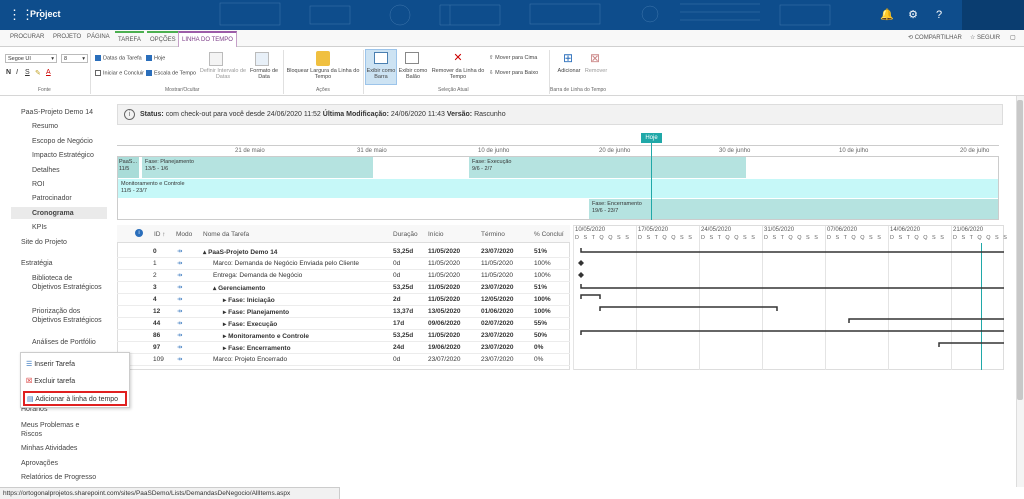  I want to click on highlight-color-icon: ✎, so click(38, 73).